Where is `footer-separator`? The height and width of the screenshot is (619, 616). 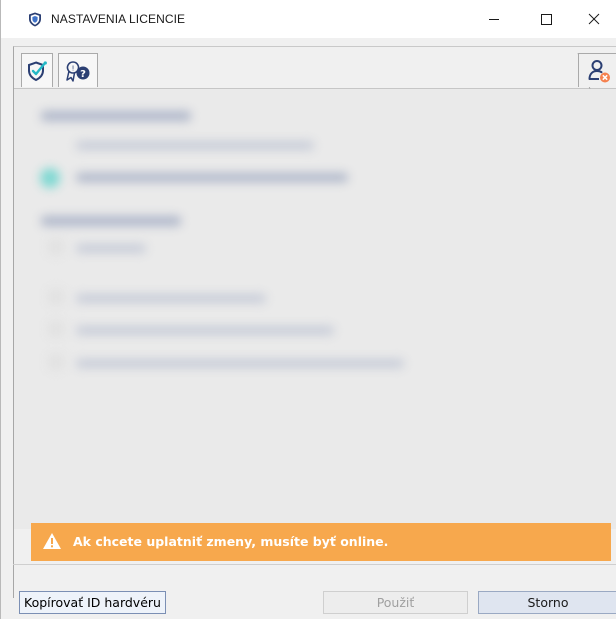 footer-separator is located at coordinates (314, 564).